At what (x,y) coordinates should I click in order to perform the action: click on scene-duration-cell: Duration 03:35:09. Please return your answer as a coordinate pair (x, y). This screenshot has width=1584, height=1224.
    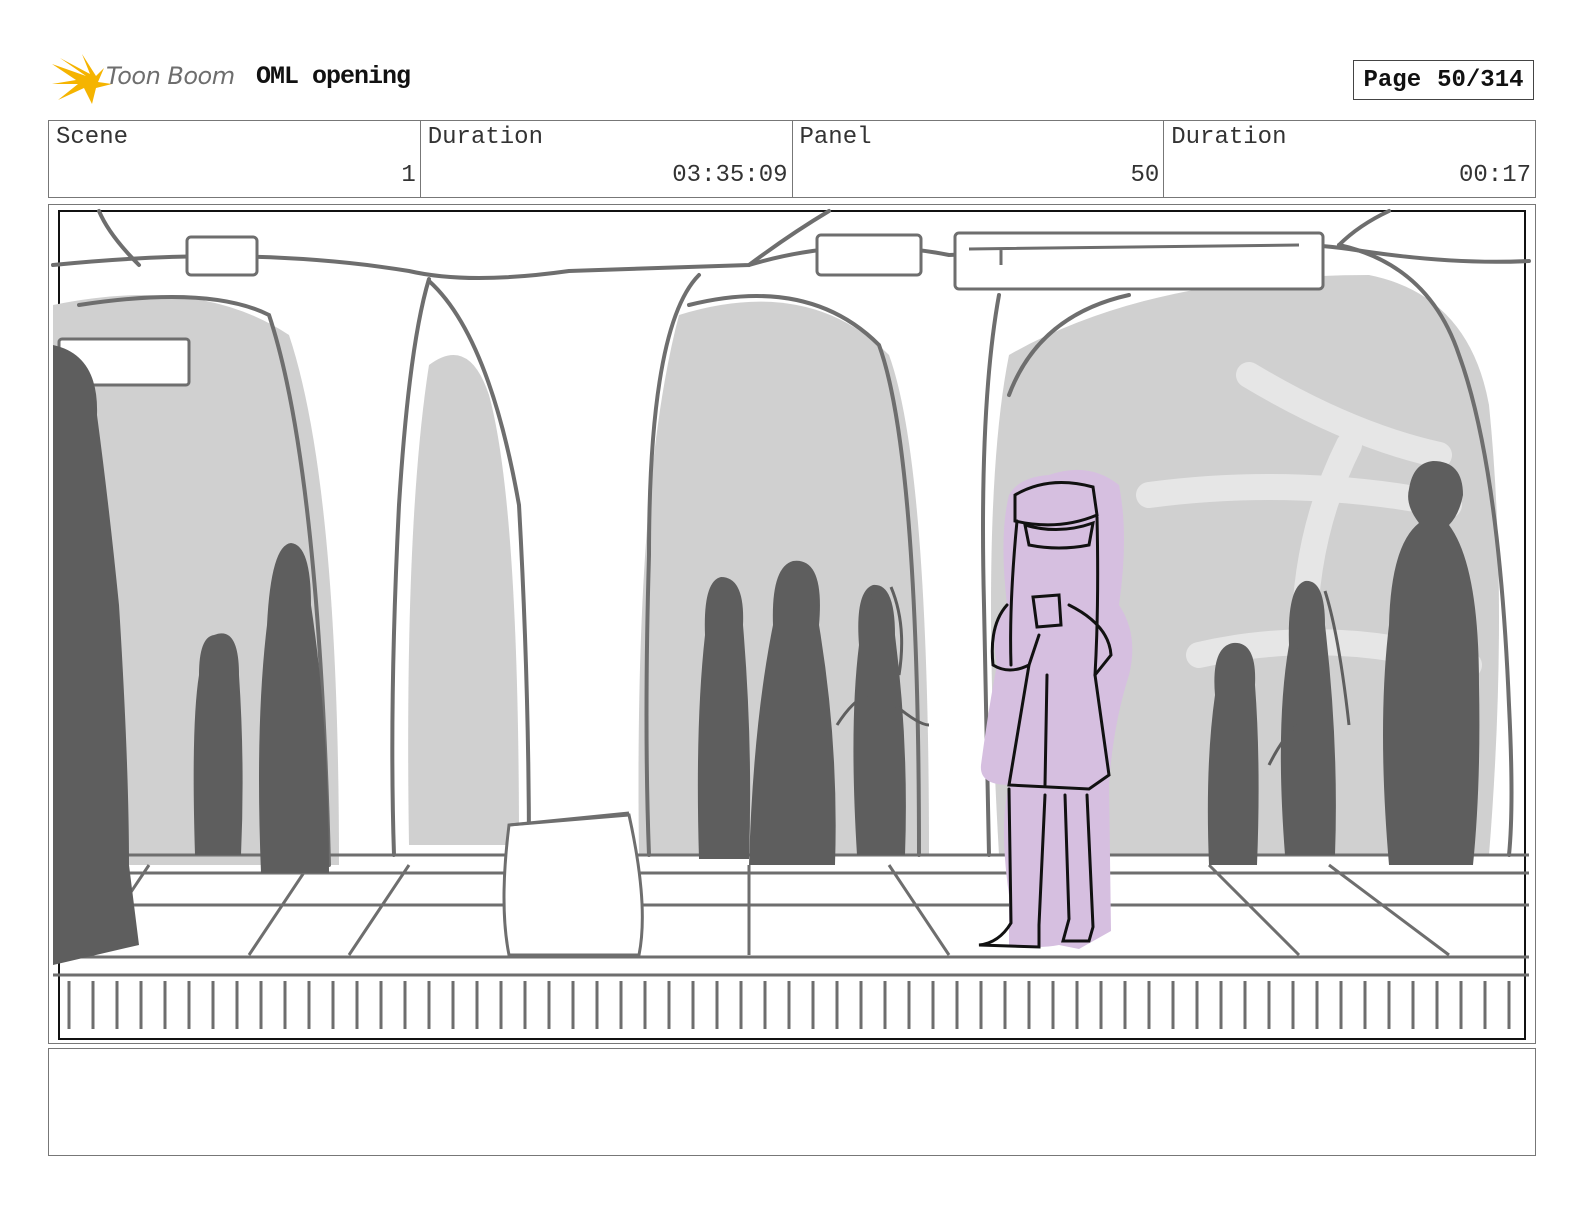
    Looking at the image, I should click on (607, 159).